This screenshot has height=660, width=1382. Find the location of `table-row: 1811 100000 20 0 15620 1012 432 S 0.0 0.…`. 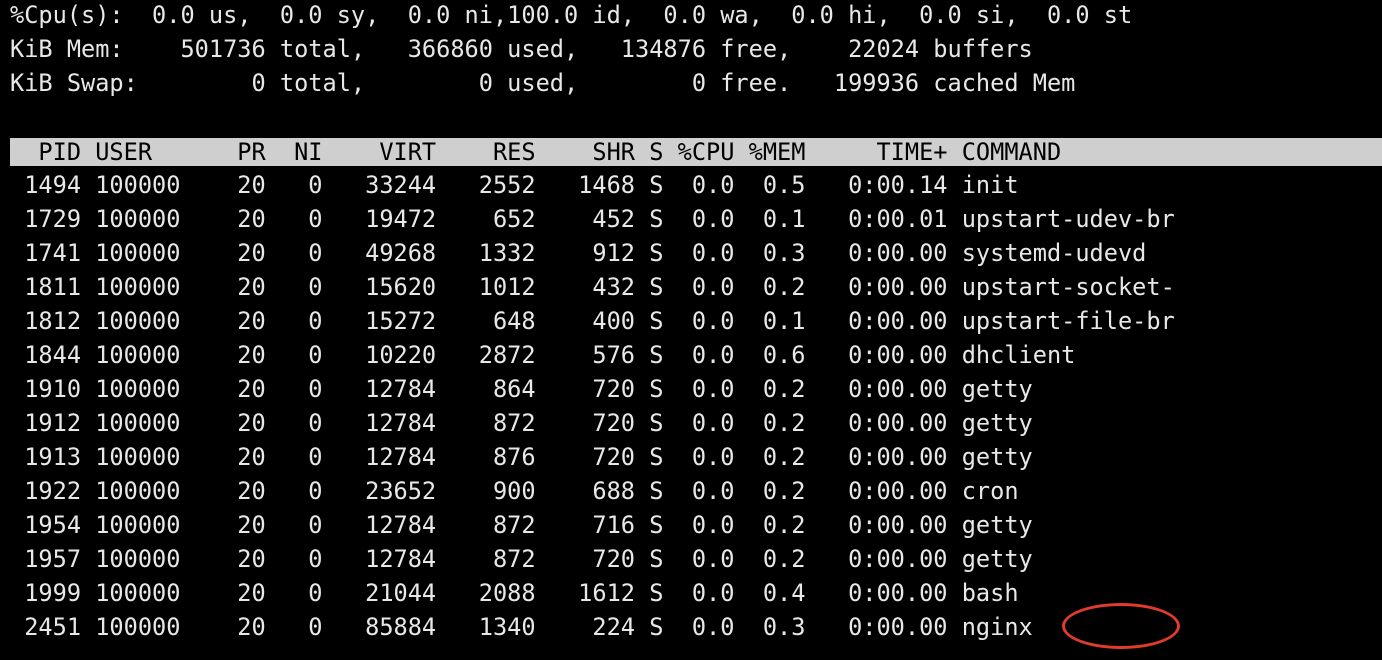

table-row: 1811 100000 20 0 15620 1012 432 S 0.0 0.… is located at coordinates (592, 287).